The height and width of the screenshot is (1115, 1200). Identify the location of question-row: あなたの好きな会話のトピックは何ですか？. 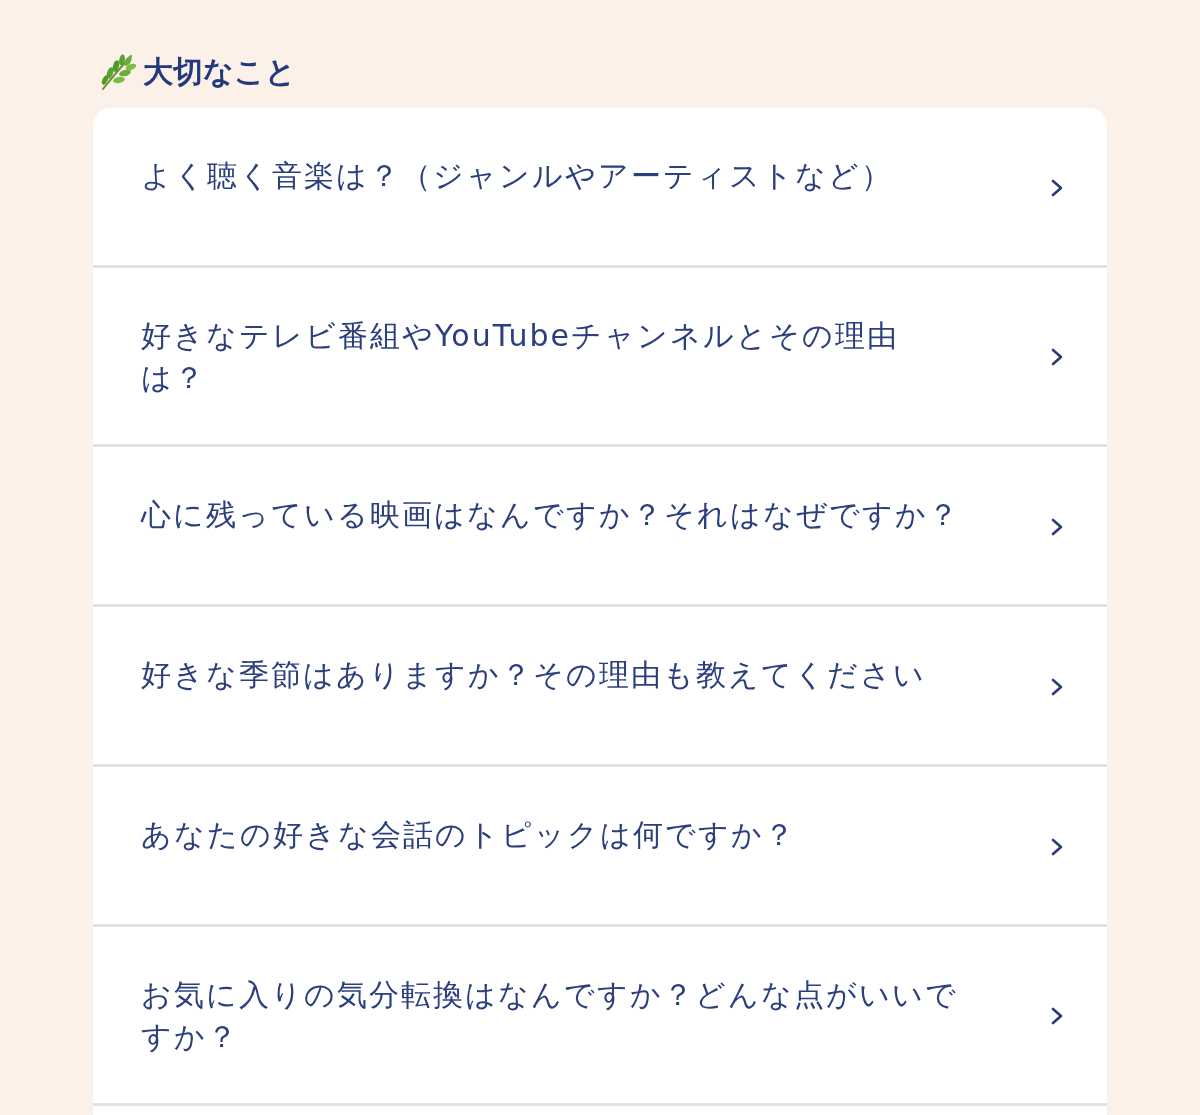
(600, 847).